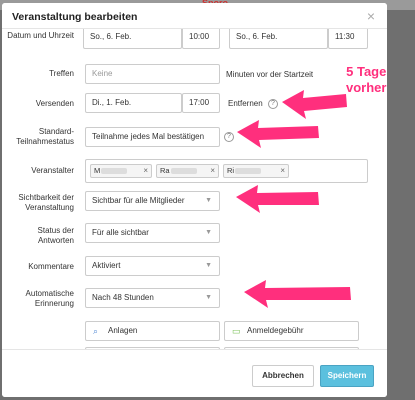  I want to click on annotation-text: 5 Tage vorher, so click(366, 79).